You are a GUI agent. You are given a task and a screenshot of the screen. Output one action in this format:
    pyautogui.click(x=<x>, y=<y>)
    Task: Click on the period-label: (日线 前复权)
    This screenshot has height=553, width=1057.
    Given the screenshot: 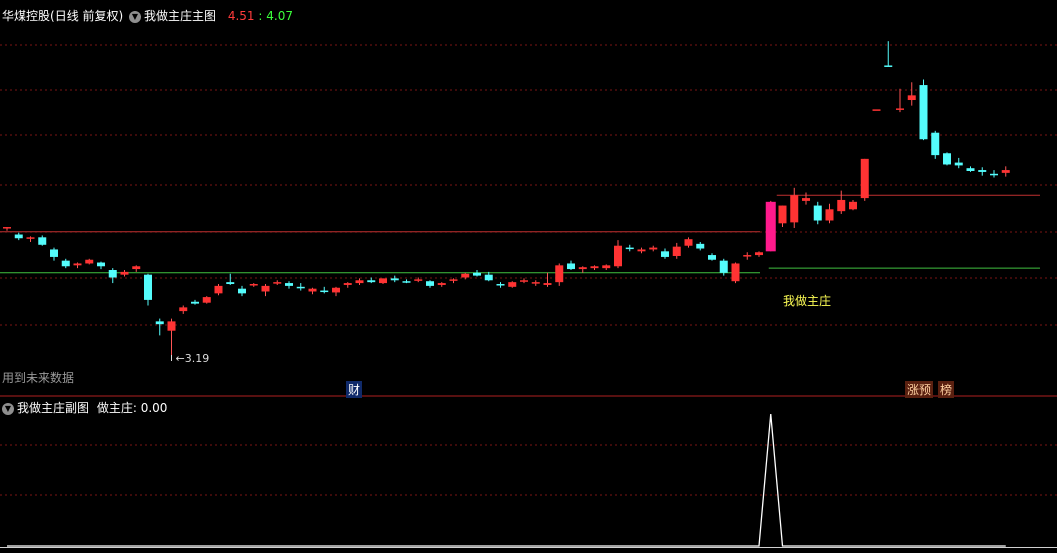 What is the action you would take?
    pyautogui.click(x=87, y=16)
    